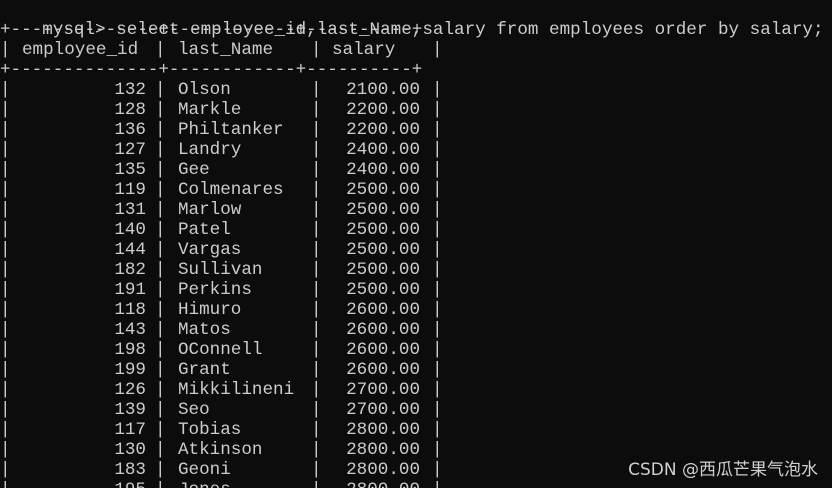 Image resolution: width=832 pixels, height=488 pixels. What do you see at coordinates (130, 390) in the screenshot?
I see `cell-employee-id: 126` at bounding box center [130, 390].